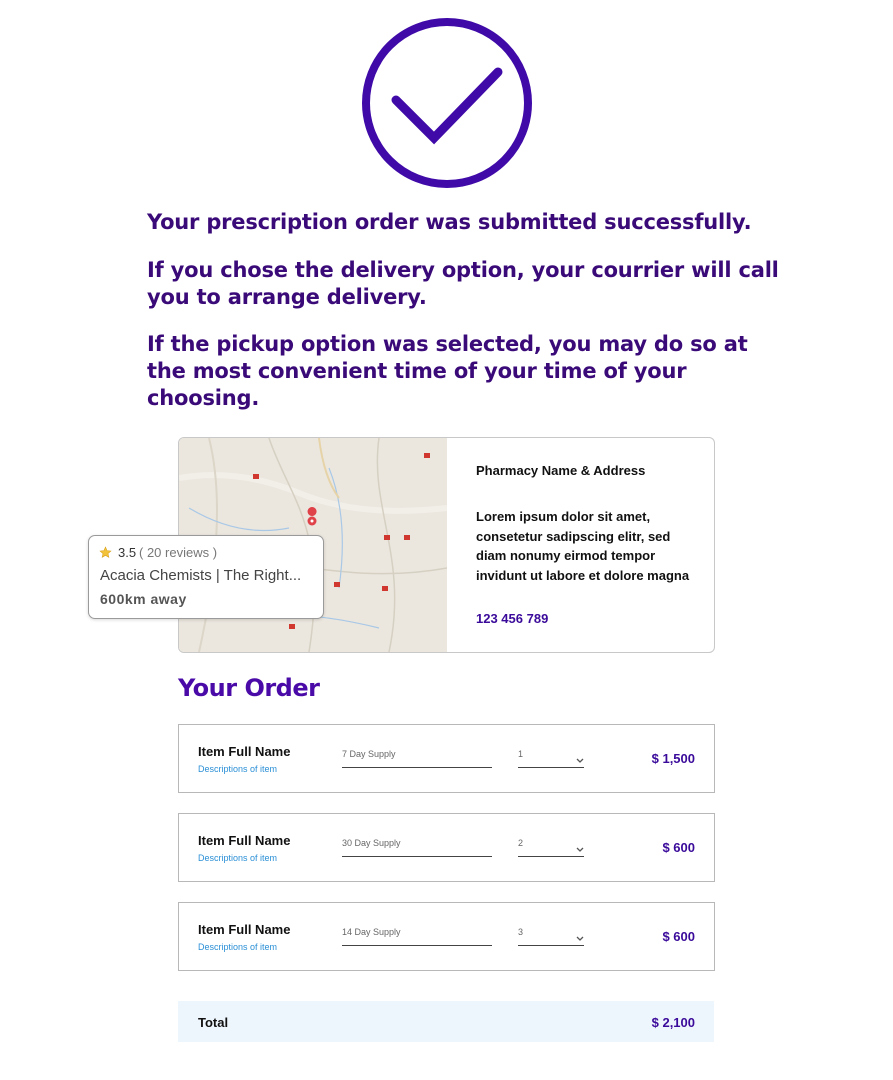 The image size is (893, 1080). Describe the element at coordinates (105, 555) in the screenshot. I see `star-icon` at that location.